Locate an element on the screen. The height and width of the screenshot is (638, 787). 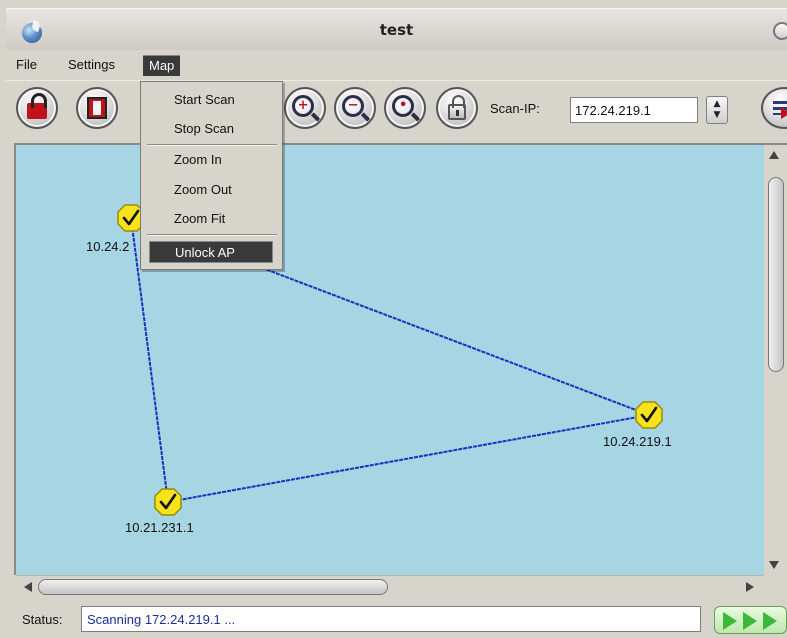
zoom-out-icon: − is located at coordinates (353, 106).